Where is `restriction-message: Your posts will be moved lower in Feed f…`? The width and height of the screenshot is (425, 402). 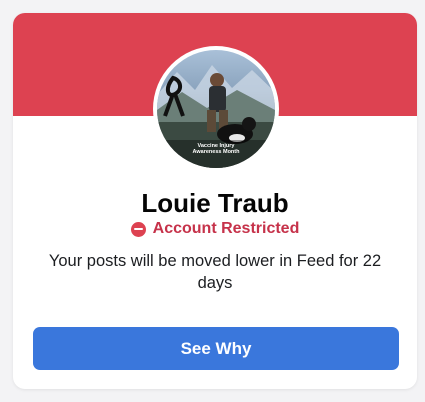 restriction-message: Your posts will be moved lower in Feed f… is located at coordinates (215, 272).